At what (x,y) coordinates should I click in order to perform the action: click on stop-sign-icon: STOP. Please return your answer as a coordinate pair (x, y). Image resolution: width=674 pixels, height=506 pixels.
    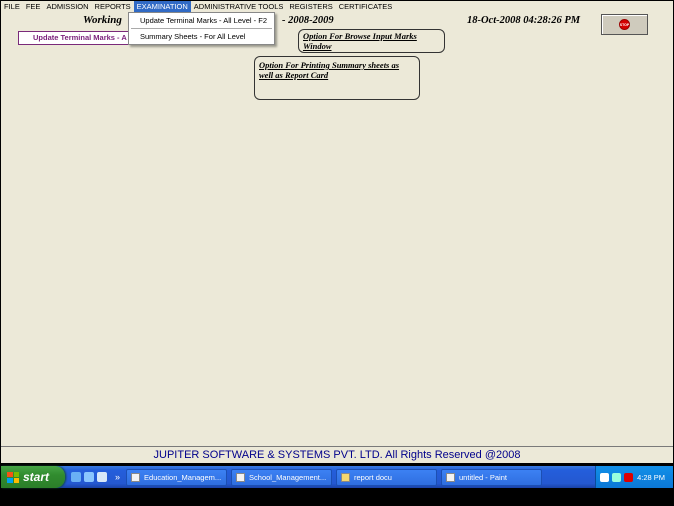
    Looking at the image, I should click on (624, 24).